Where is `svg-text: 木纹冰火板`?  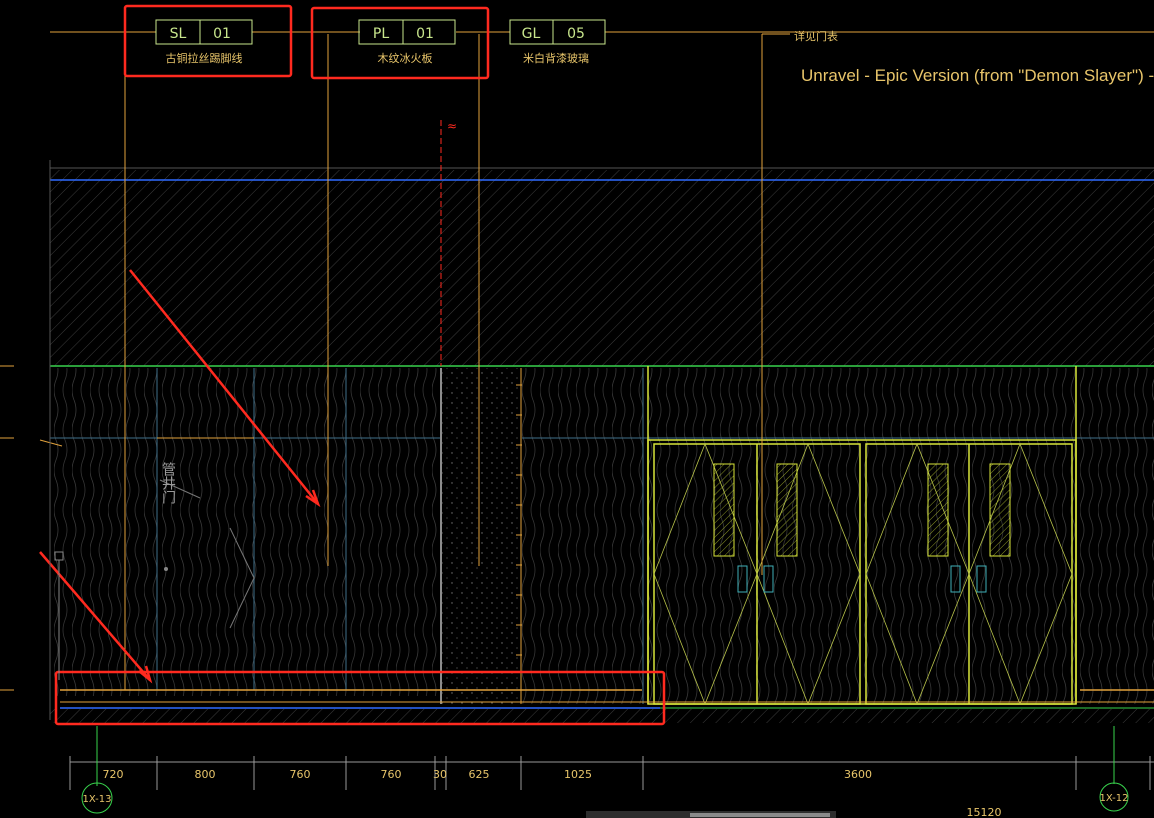
svg-text: 木纹冰火板 is located at coordinates (405, 58).